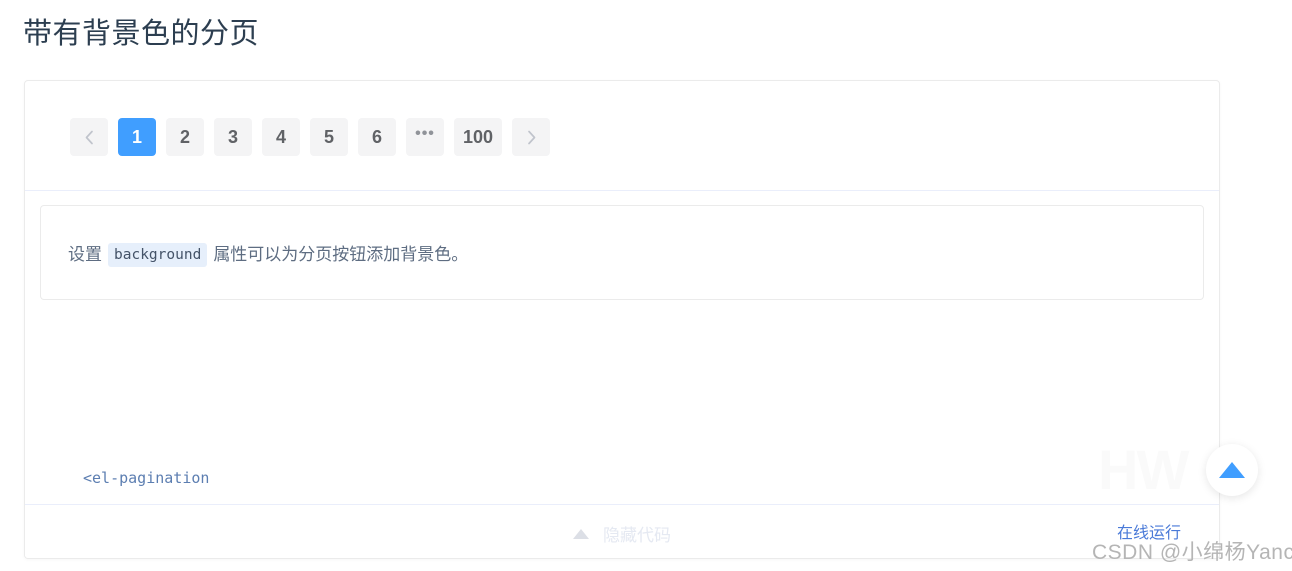 This screenshot has height=571, width=1292. I want to click on chevron-right-icon, so click(531, 137).